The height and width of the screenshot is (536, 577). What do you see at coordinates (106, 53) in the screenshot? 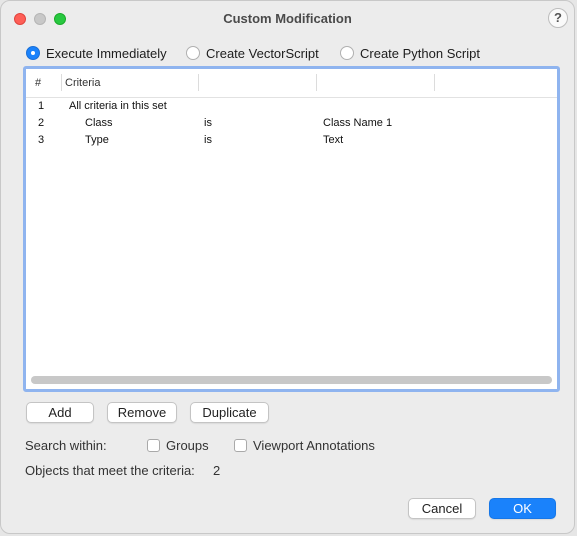
I see `radio-label: Execute Immediately` at bounding box center [106, 53].